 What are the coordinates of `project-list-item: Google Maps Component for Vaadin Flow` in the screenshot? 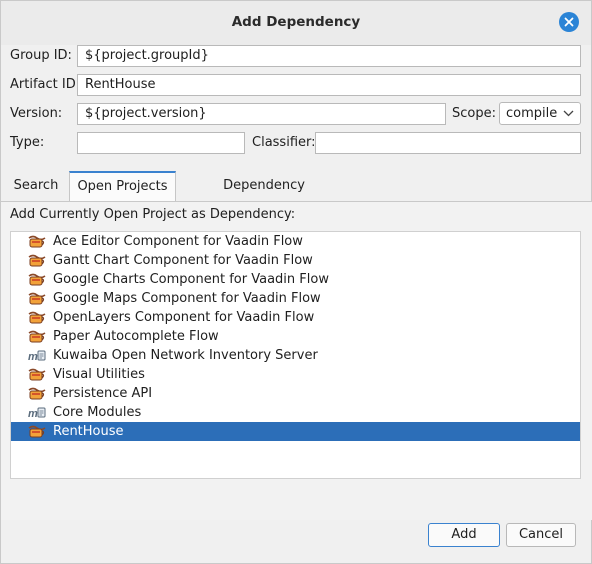 It's located at (295, 298).